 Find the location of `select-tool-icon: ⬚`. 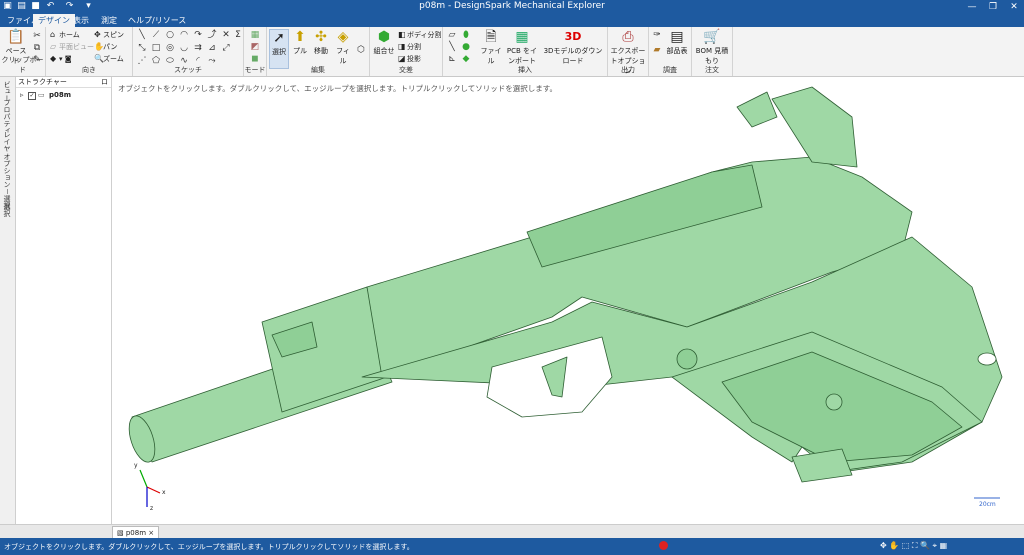

select-tool-icon: ⬚ is located at coordinates (906, 545).